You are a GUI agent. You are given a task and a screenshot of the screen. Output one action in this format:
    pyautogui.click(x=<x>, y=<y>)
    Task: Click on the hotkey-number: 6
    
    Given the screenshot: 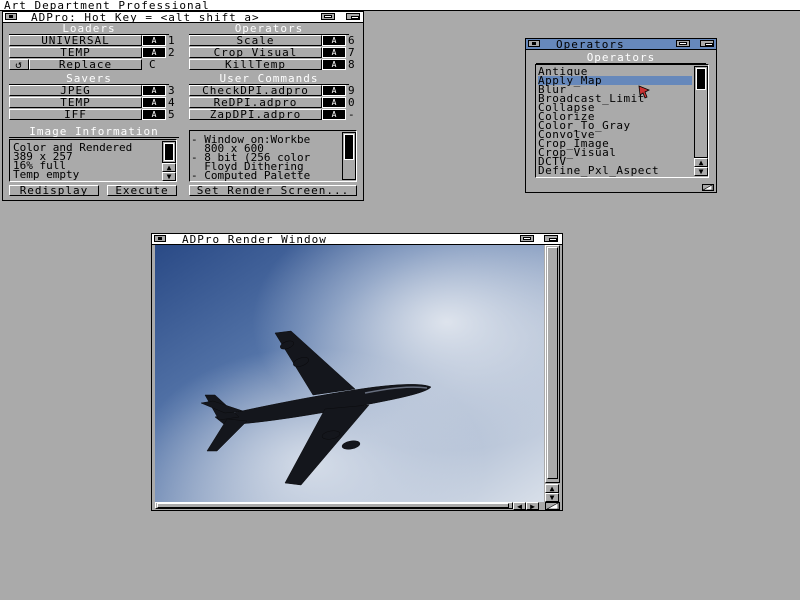 What is the action you would take?
    pyautogui.click(x=351, y=40)
    